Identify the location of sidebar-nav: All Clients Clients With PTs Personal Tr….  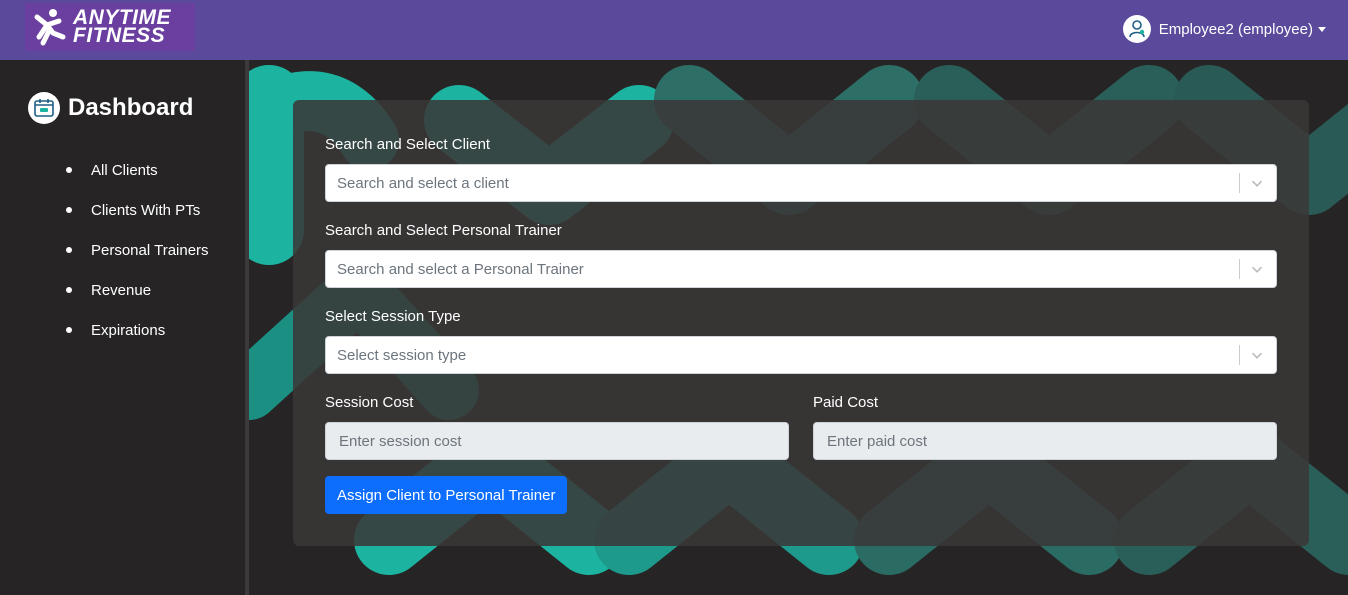
(137, 250).